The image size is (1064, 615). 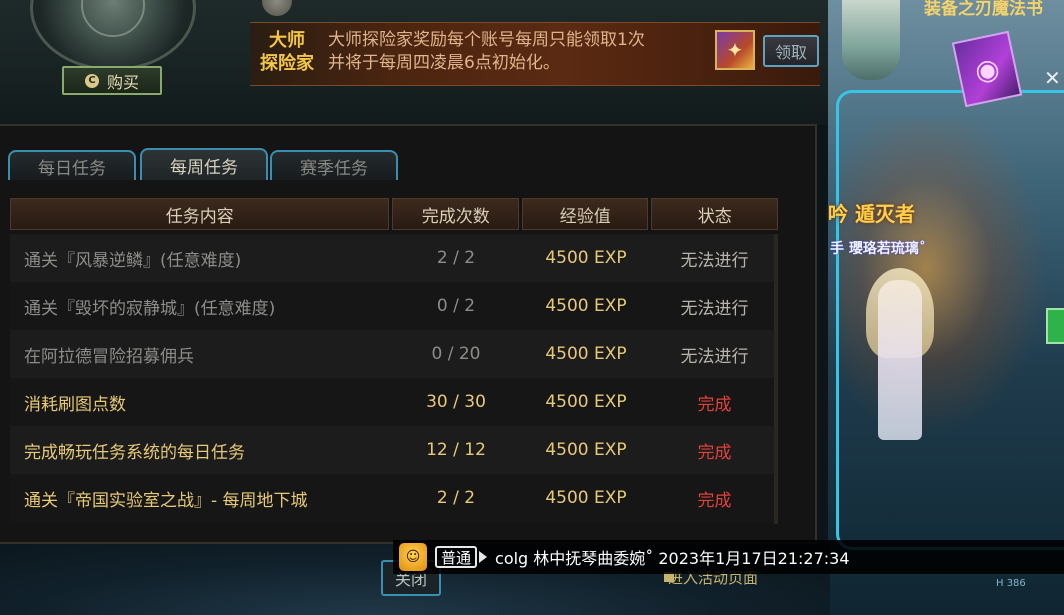 What do you see at coordinates (456, 402) in the screenshot?
I see `task-count: 30 / 30` at bounding box center [456, 402].